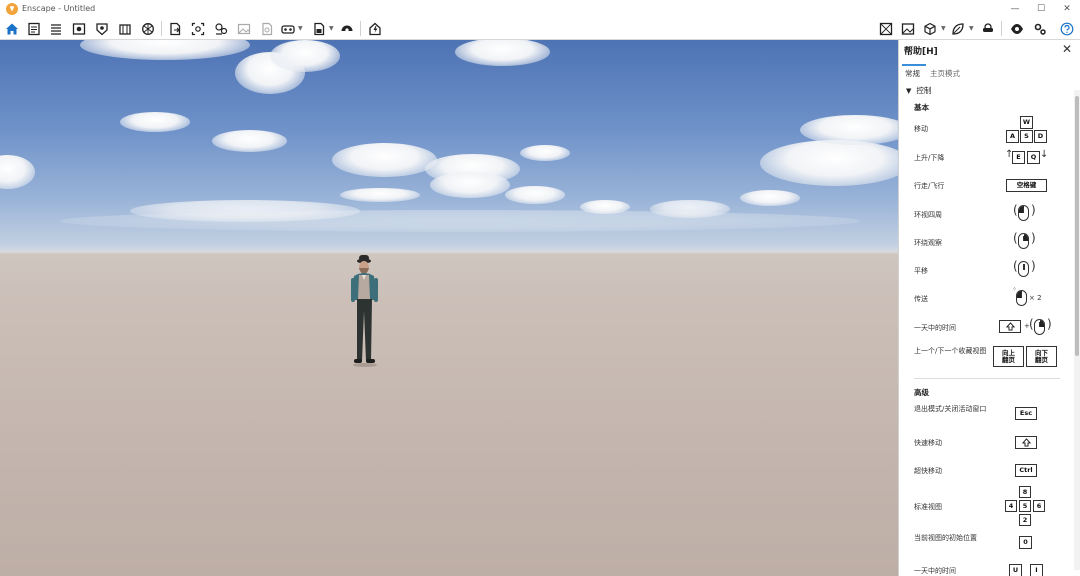 The image size is (1080, 576). What do you see at coordinates (244, 28) in the screenshot?
I see `image-icon` at bounding box center [244, 28].